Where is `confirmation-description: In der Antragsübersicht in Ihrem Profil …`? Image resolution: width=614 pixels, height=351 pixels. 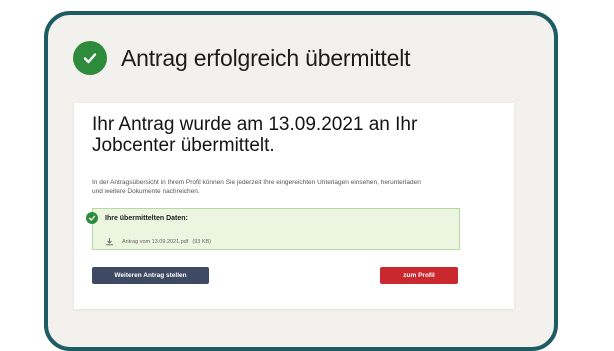
confirmation-description: In der Antragsübersicht in Ihrem Profil … is located at coordinates (256, 187).